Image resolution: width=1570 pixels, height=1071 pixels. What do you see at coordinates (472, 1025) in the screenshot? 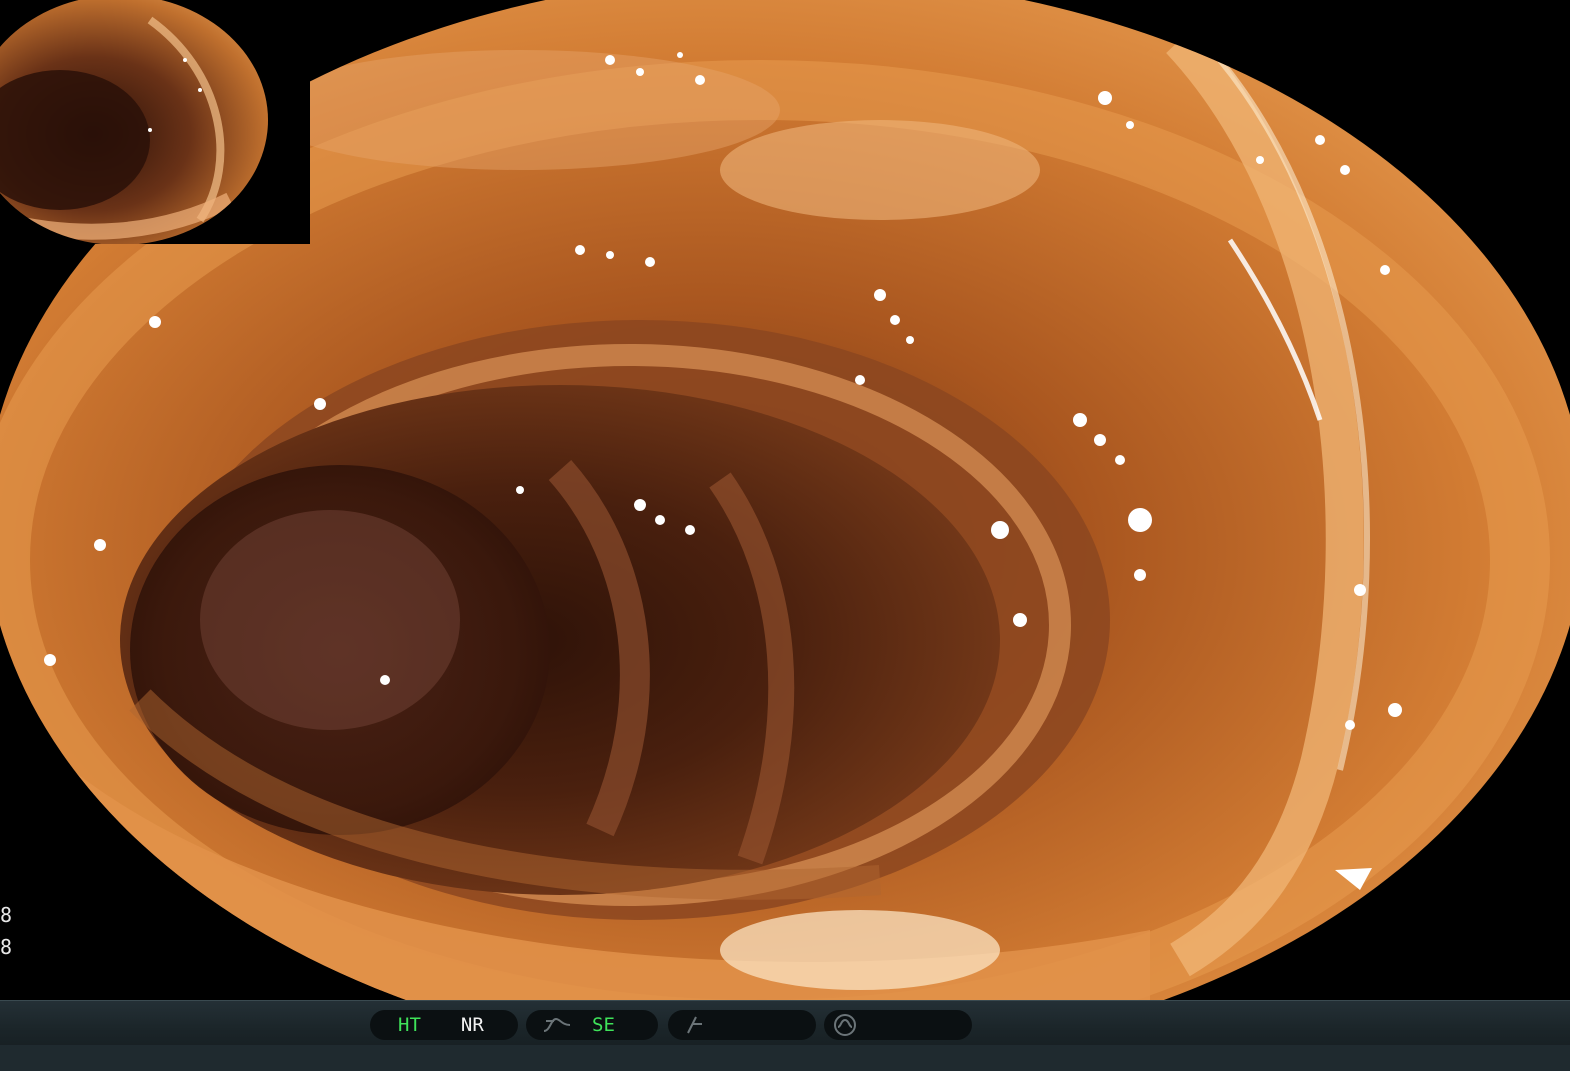
I see `nr-indicator: NR` at bounding box center [472, 1025].